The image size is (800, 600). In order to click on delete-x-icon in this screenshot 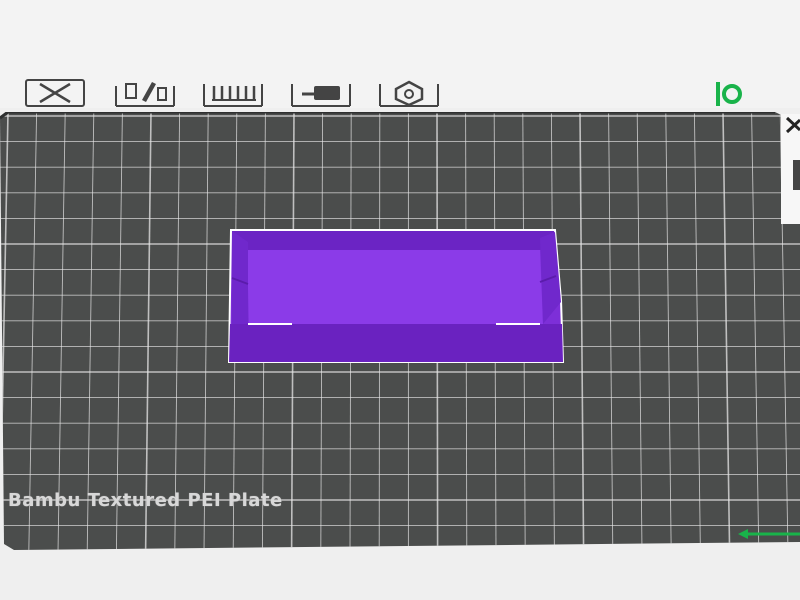, I will do `click(55, 93)`.